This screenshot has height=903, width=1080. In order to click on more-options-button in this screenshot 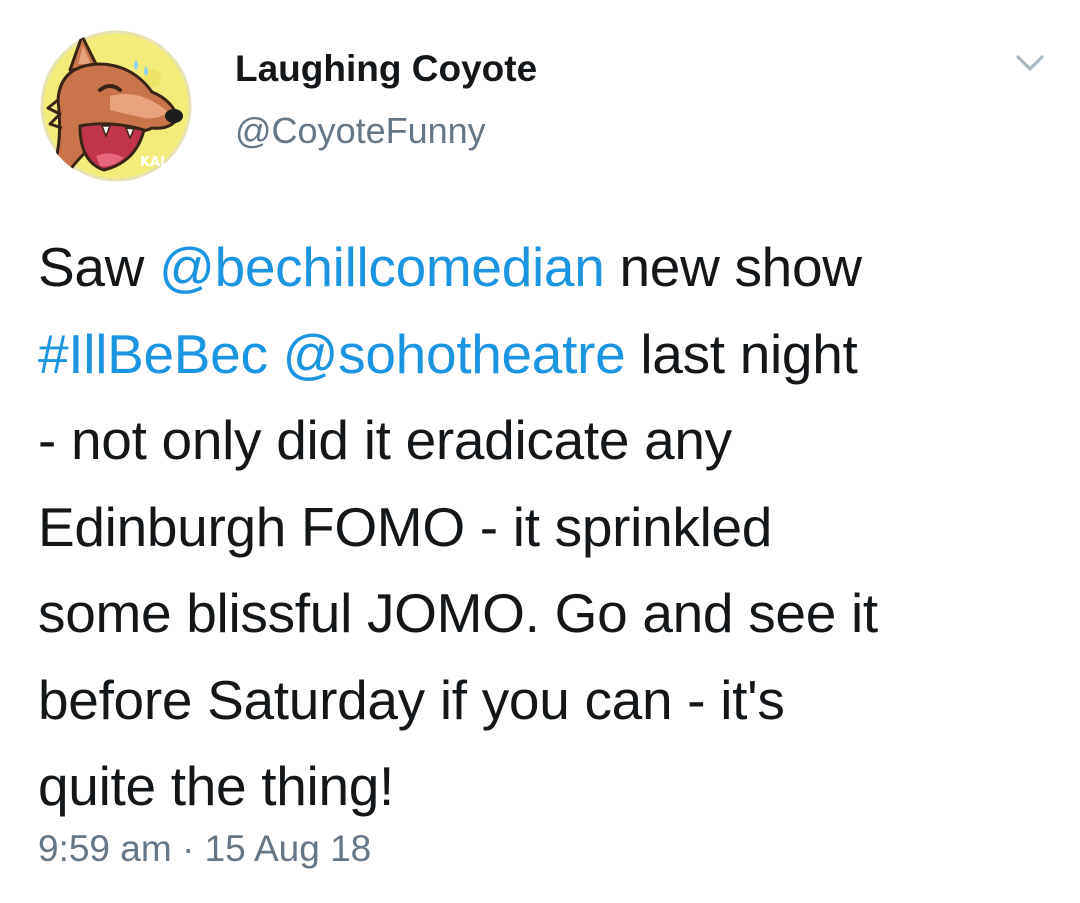, I will do `click(1030, 63)`.